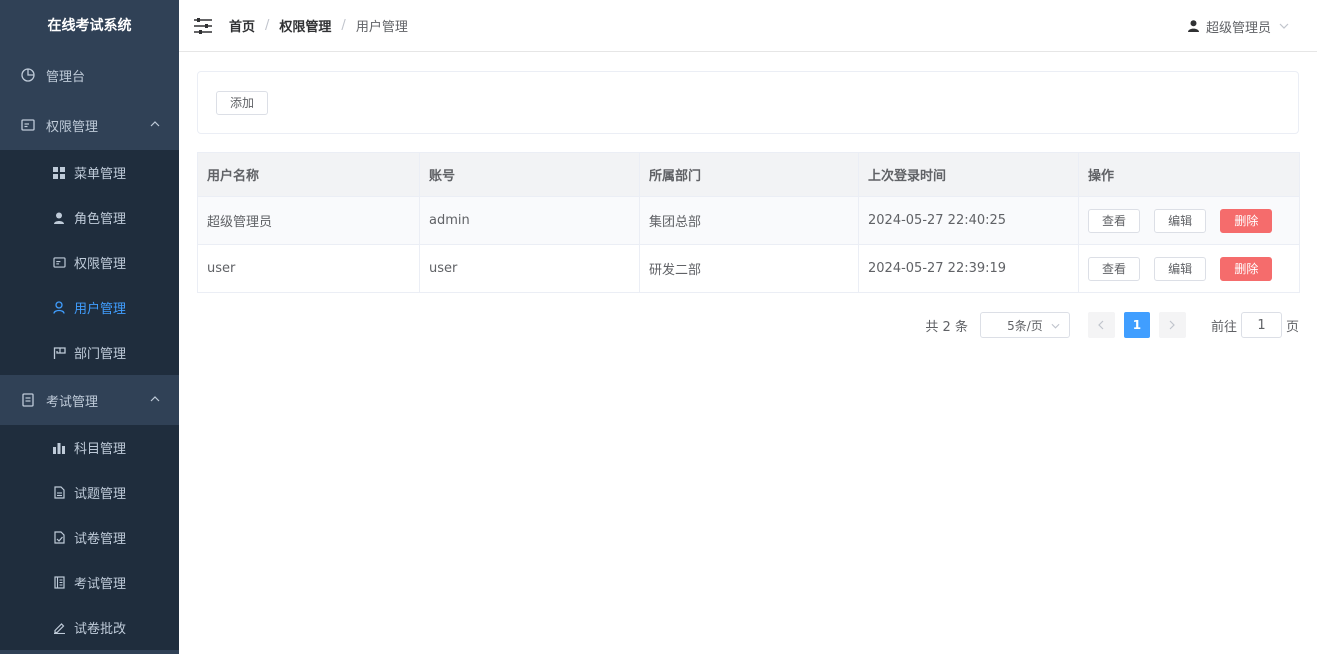 The image size is (1317, 654). What do you see at coordinates (59, 628) in the screenshot?
I see `pen-icon` at bounding box center [59, 628].